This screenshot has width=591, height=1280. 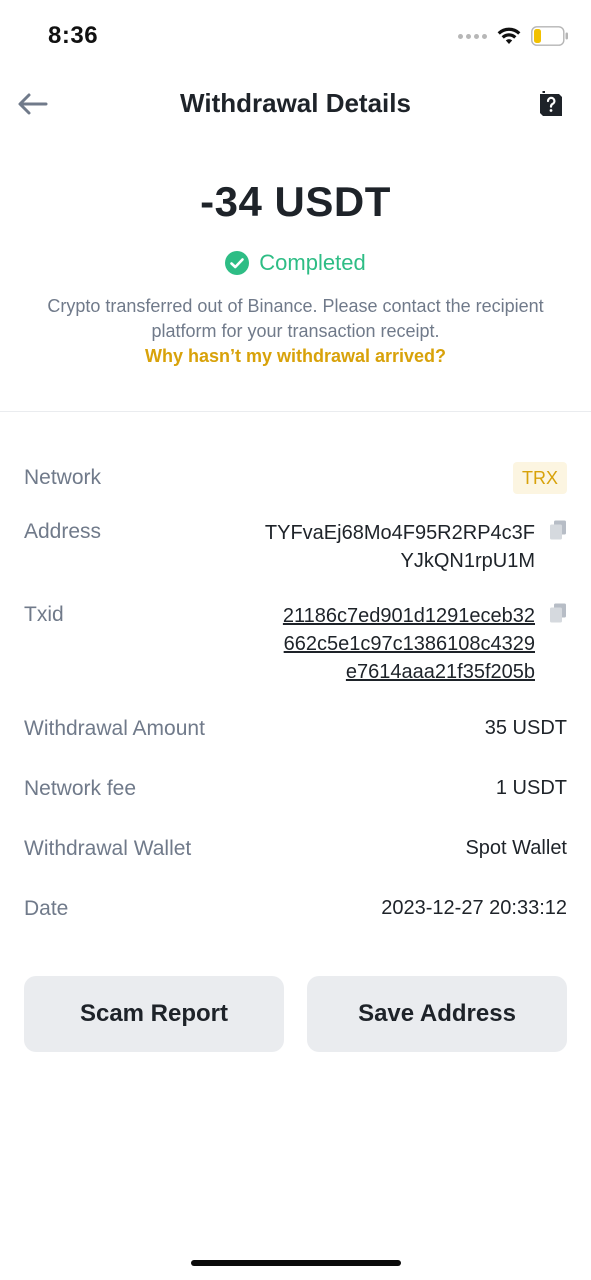 I want to click on copy-txid-icon, so click(x=558, y=613).